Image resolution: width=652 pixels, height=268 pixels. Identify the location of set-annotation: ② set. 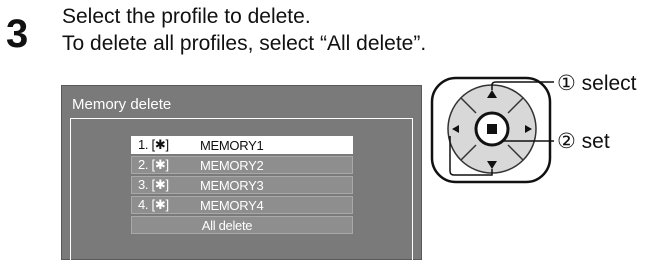
(583, 141).